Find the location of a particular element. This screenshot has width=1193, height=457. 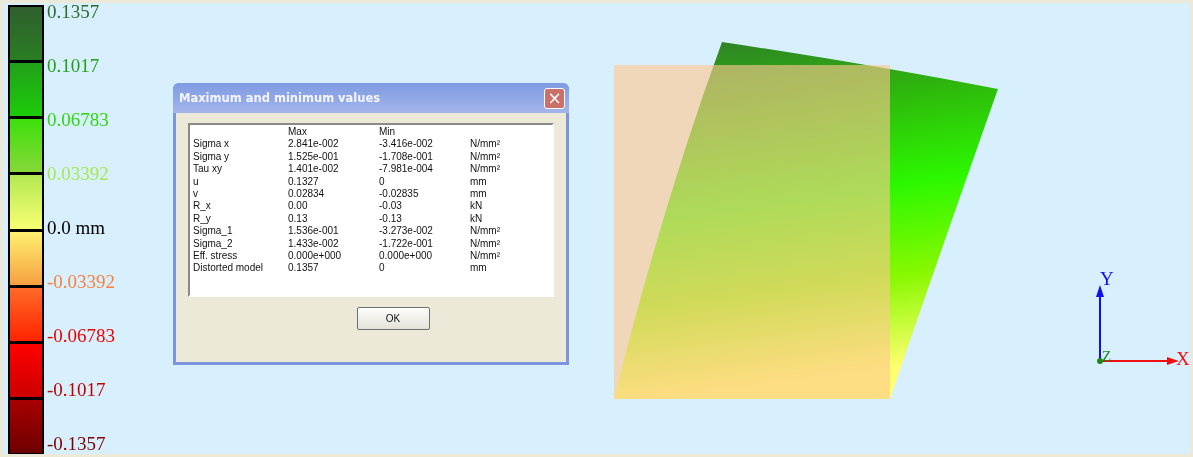

scale-label: -0.03392 is located at coordinates (81, 282).